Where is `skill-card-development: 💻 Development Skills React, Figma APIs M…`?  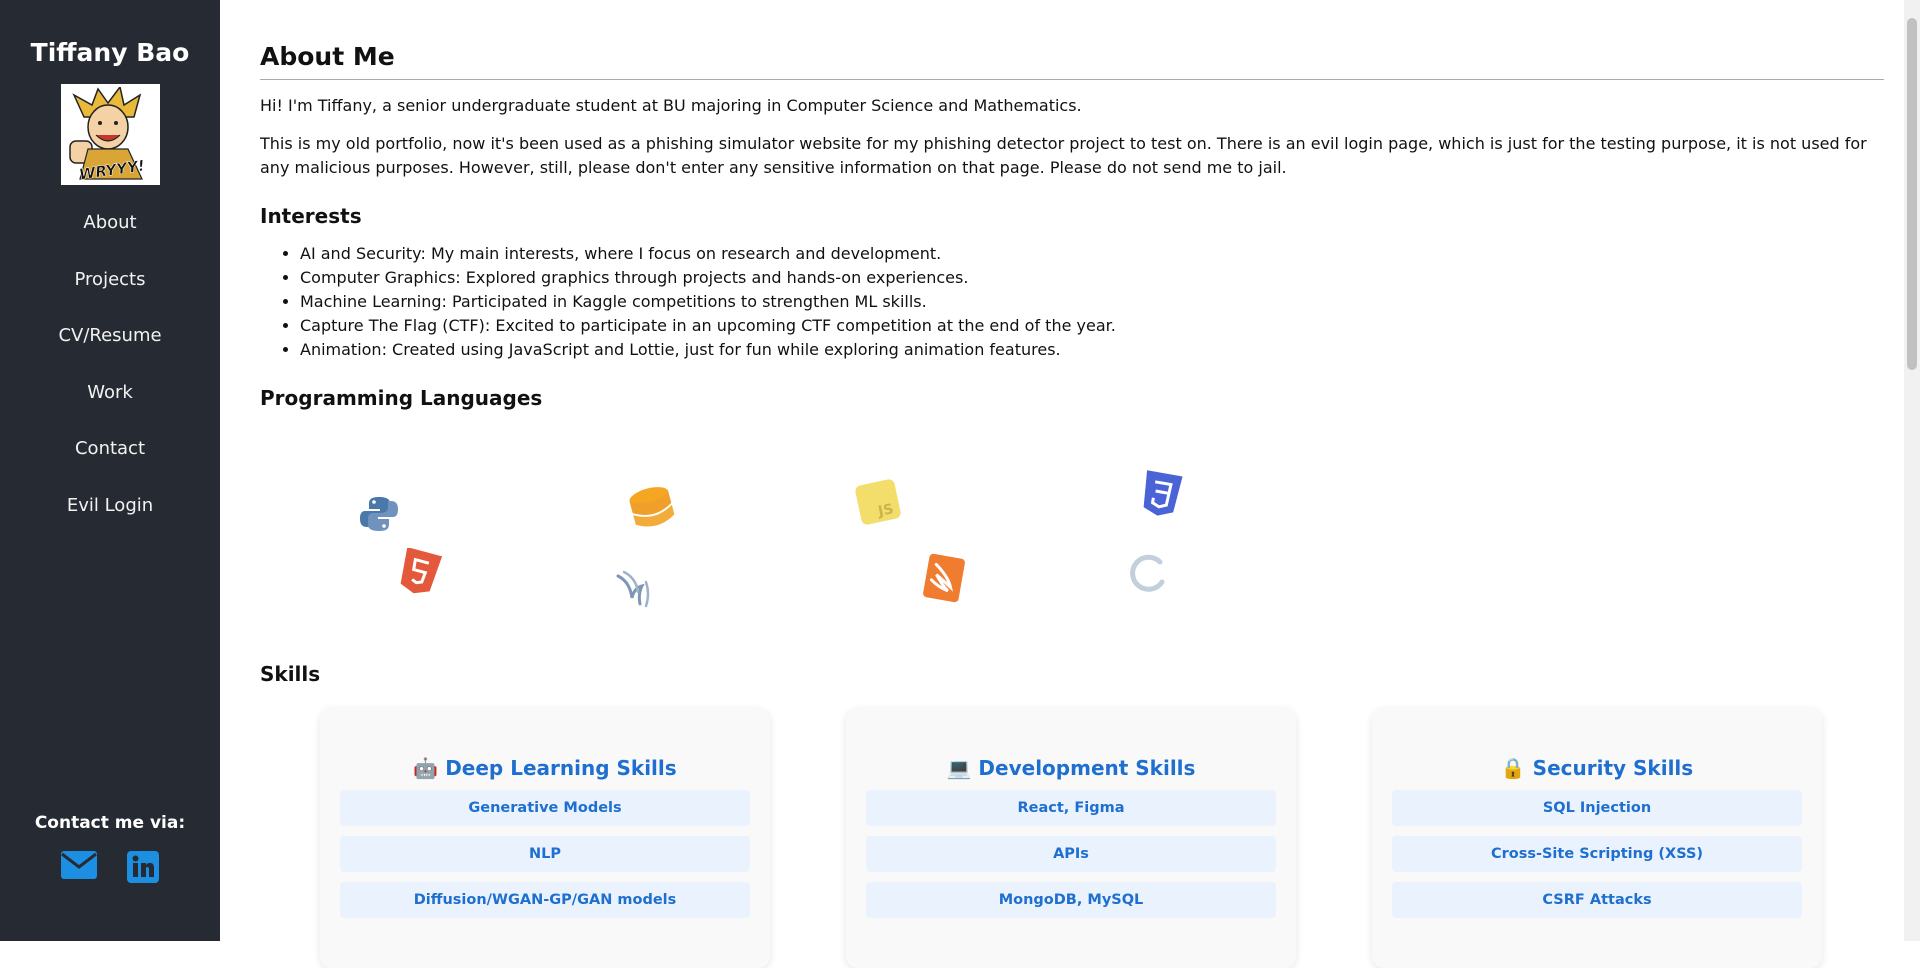
skill-card-development: 💻 Development Skills React, Figma APIs M… is located at coordinates (1071, 838).